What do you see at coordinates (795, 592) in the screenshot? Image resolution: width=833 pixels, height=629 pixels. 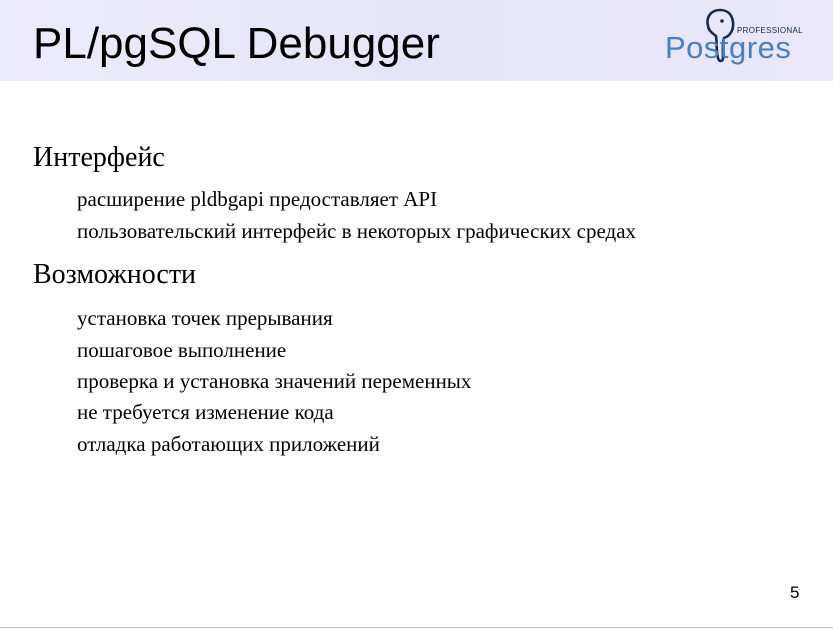 I see `page-number: 5` at bounding box center [795, 592].